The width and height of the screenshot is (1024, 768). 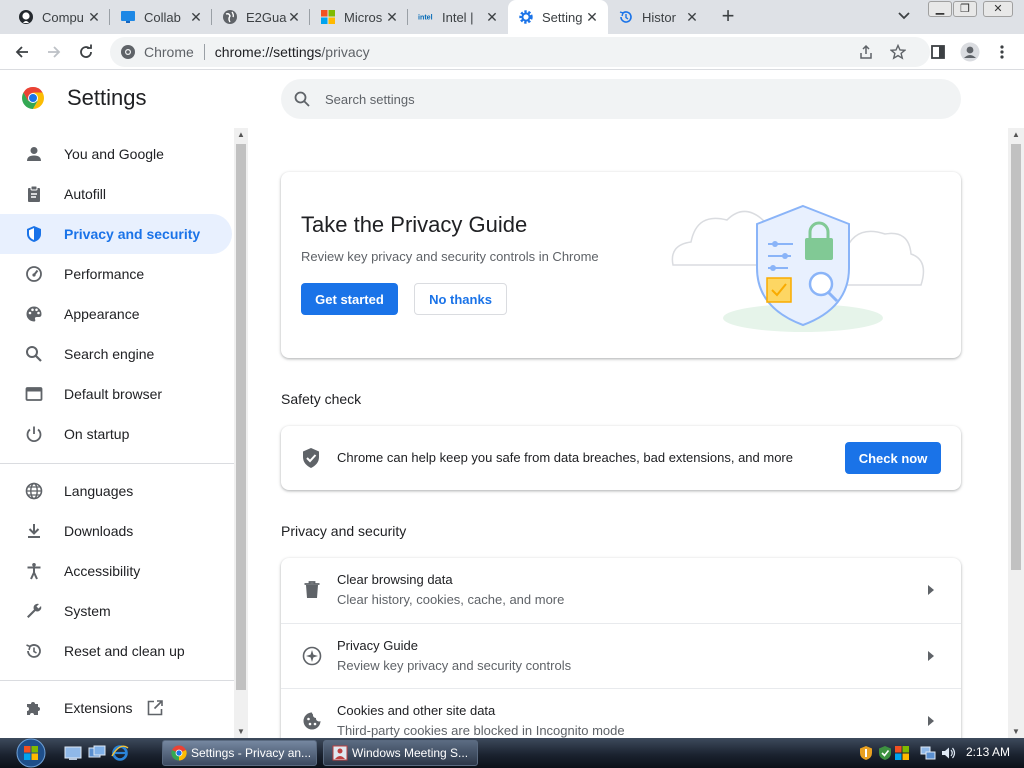 I want to click on chevron-down-icon, so click(x=904, y=16).